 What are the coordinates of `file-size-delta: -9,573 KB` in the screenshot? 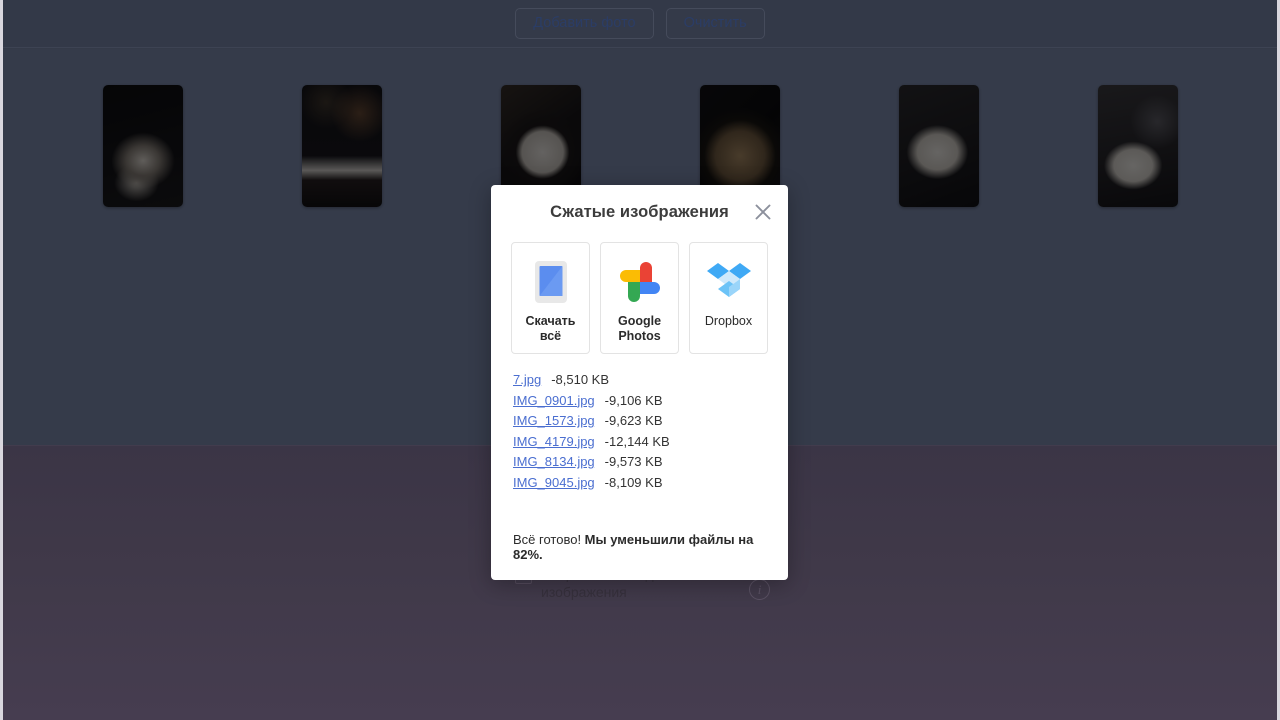 It's located at (633, 461).